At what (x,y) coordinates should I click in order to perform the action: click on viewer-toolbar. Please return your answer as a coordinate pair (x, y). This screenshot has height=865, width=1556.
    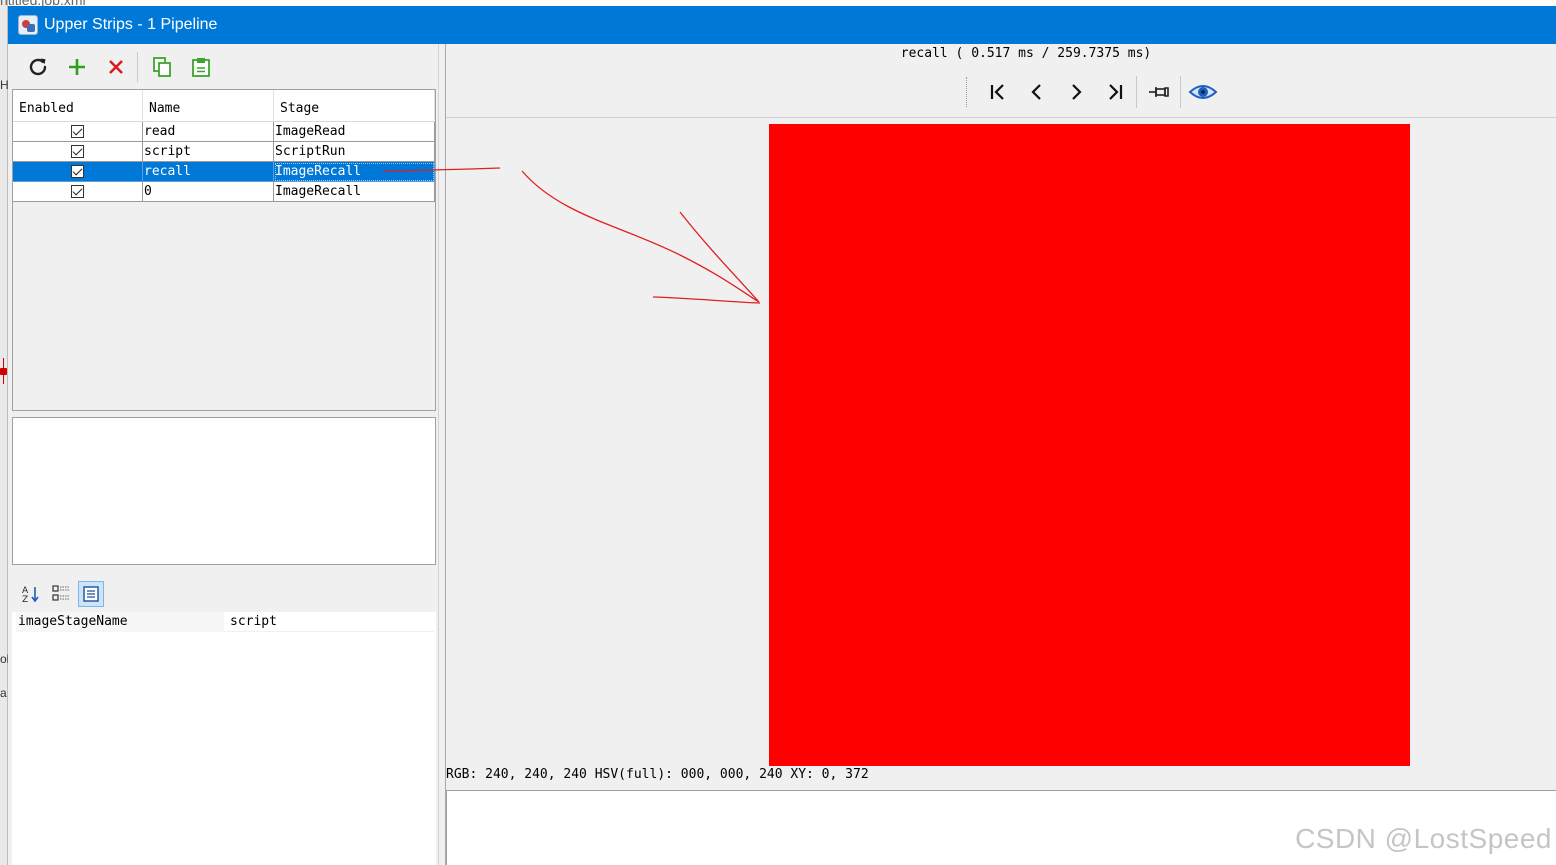
    Looking at the image, I should click on (1094, 92).